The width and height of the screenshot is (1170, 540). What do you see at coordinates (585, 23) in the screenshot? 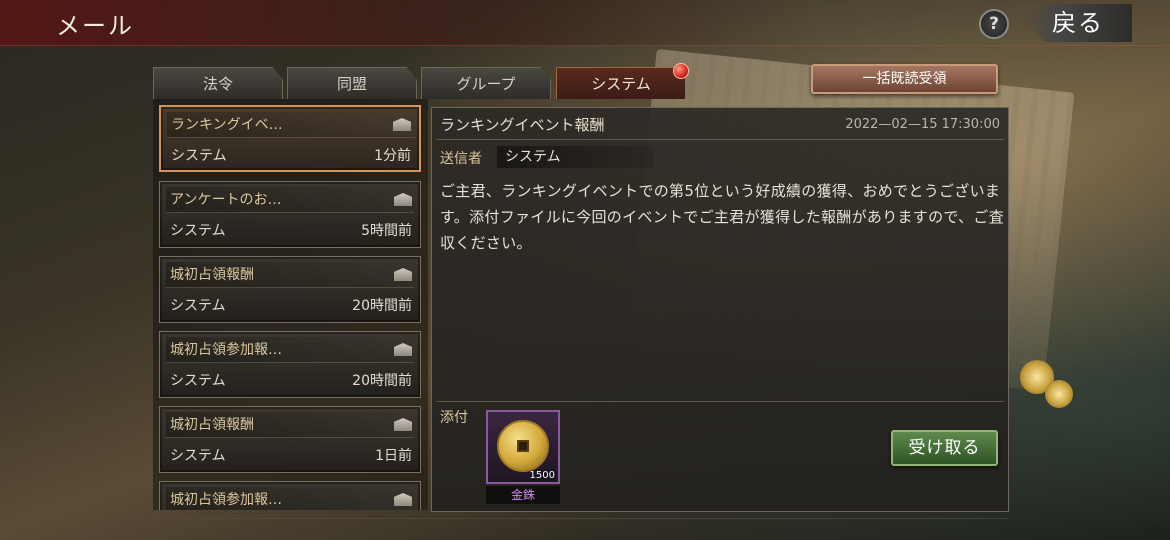
I see `header-bar: メール ? 戻る` at bounding box center [585, 23].